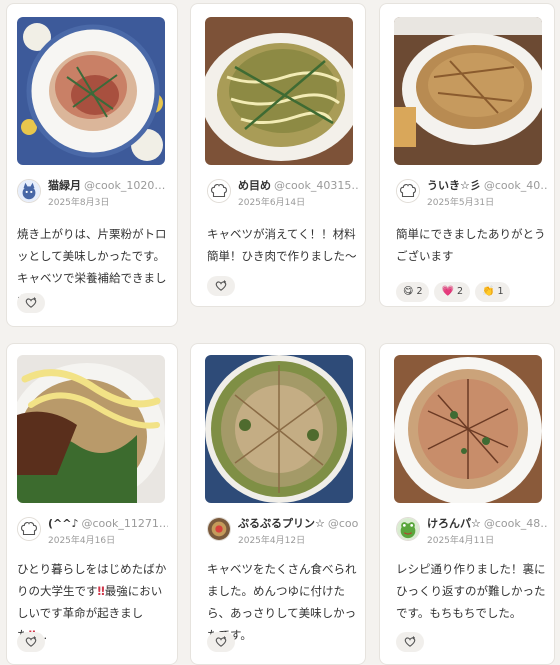 The width and height of the screenshot is (560, 665). What do you see at coordinates (29, 191) in the screenshot?
I see `cat-avatar-icon` at bounding box center [29, 191].